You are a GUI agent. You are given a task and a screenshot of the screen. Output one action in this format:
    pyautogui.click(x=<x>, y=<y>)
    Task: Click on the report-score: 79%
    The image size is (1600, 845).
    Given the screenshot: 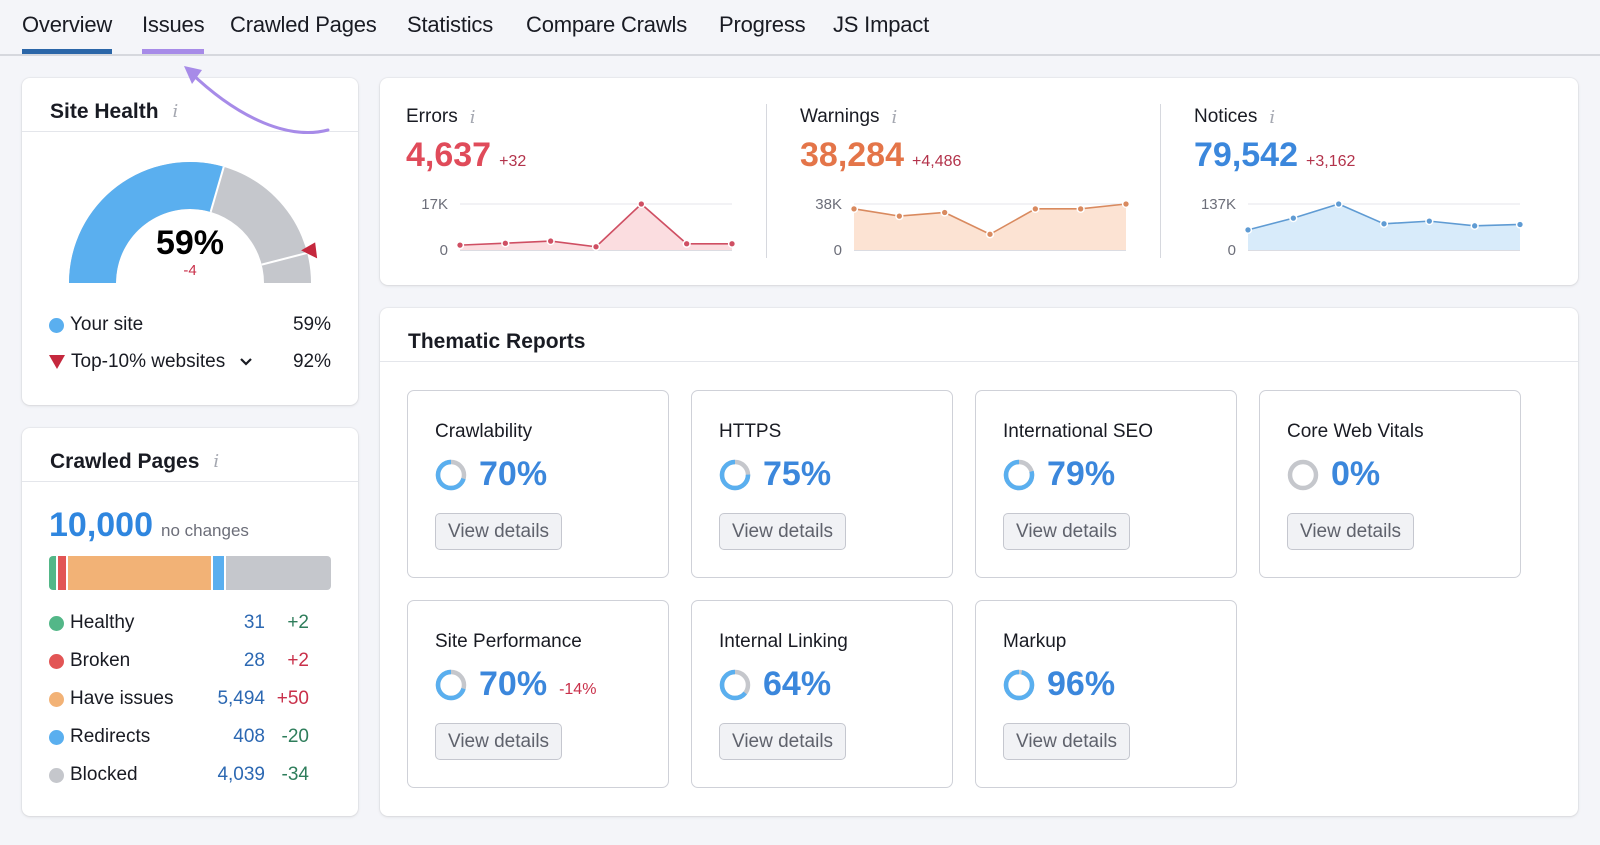 What is the action you would take?
    pyautogui.click(x=1059, y=474)
    